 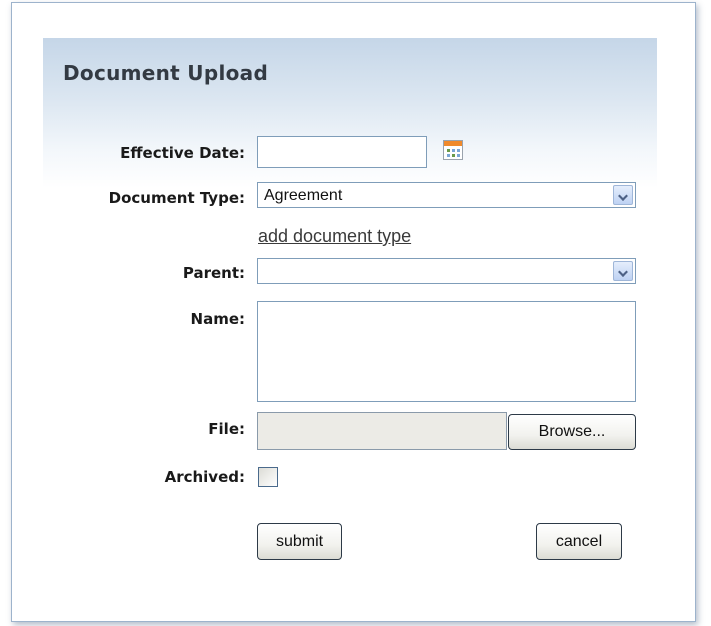 What do you see at coordinates (446, 271) in the screenshot?
I see `parent-select` at bounding box center [446, 271].